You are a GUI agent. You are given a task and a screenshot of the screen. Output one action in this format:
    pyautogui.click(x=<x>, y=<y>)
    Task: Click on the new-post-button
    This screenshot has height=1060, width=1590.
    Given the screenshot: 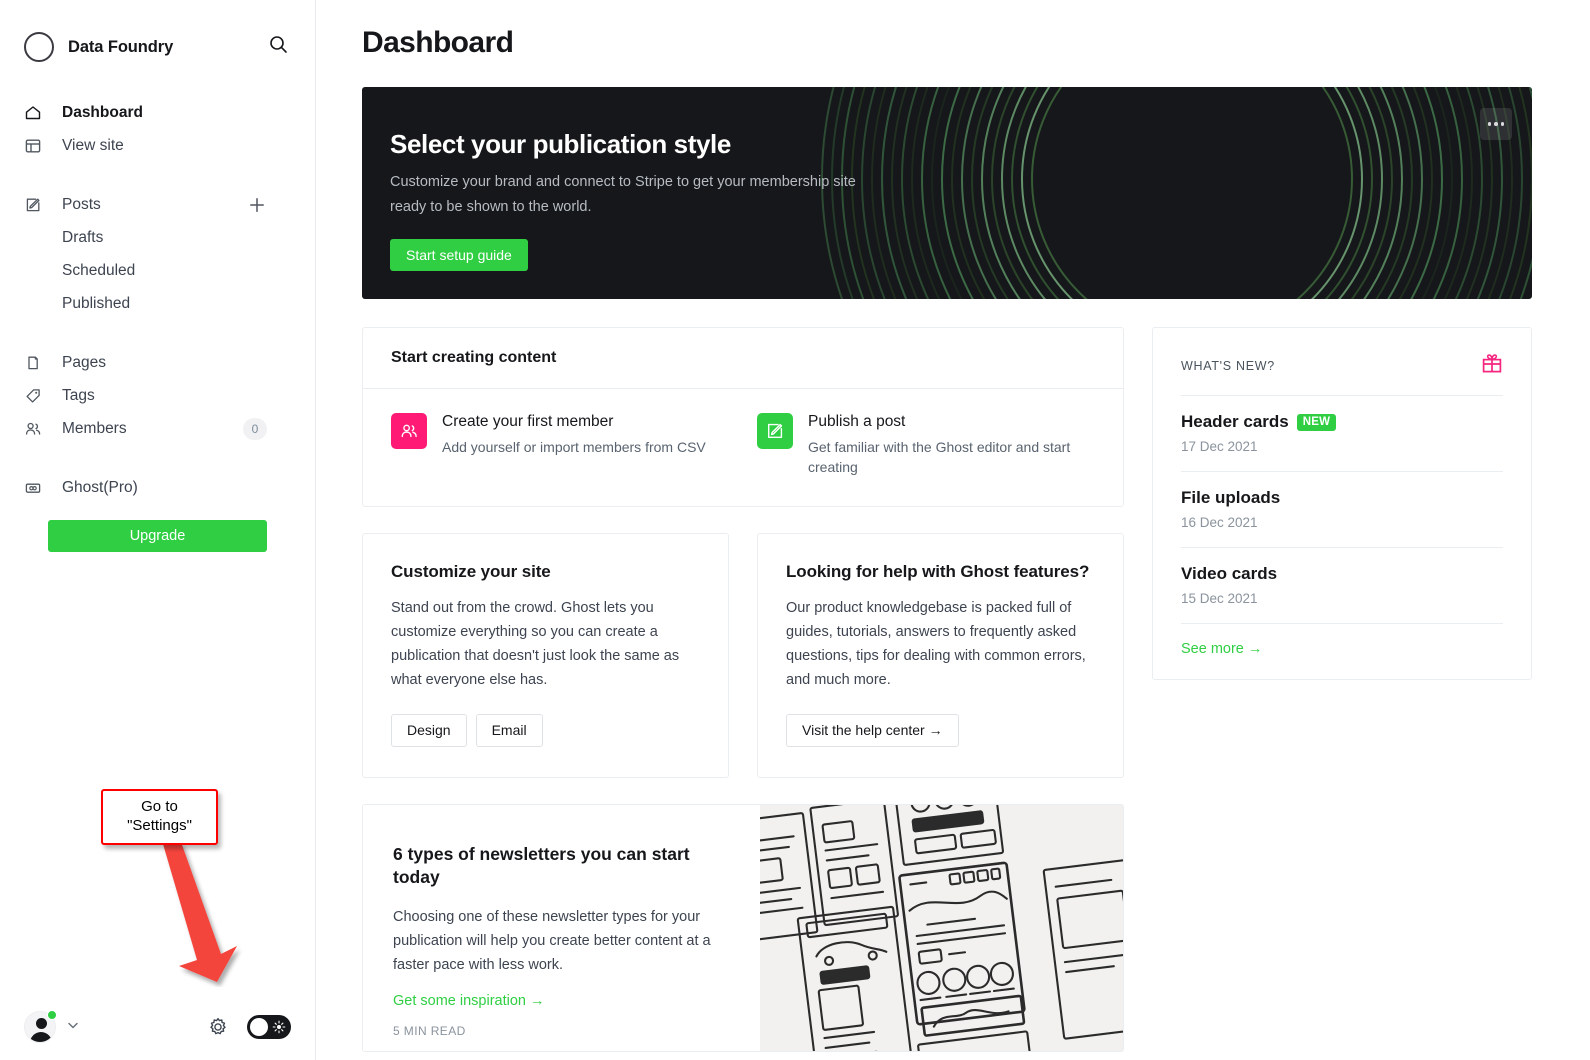 What is the action you would take?
    pyautogui.click(x=257, y=205)
    